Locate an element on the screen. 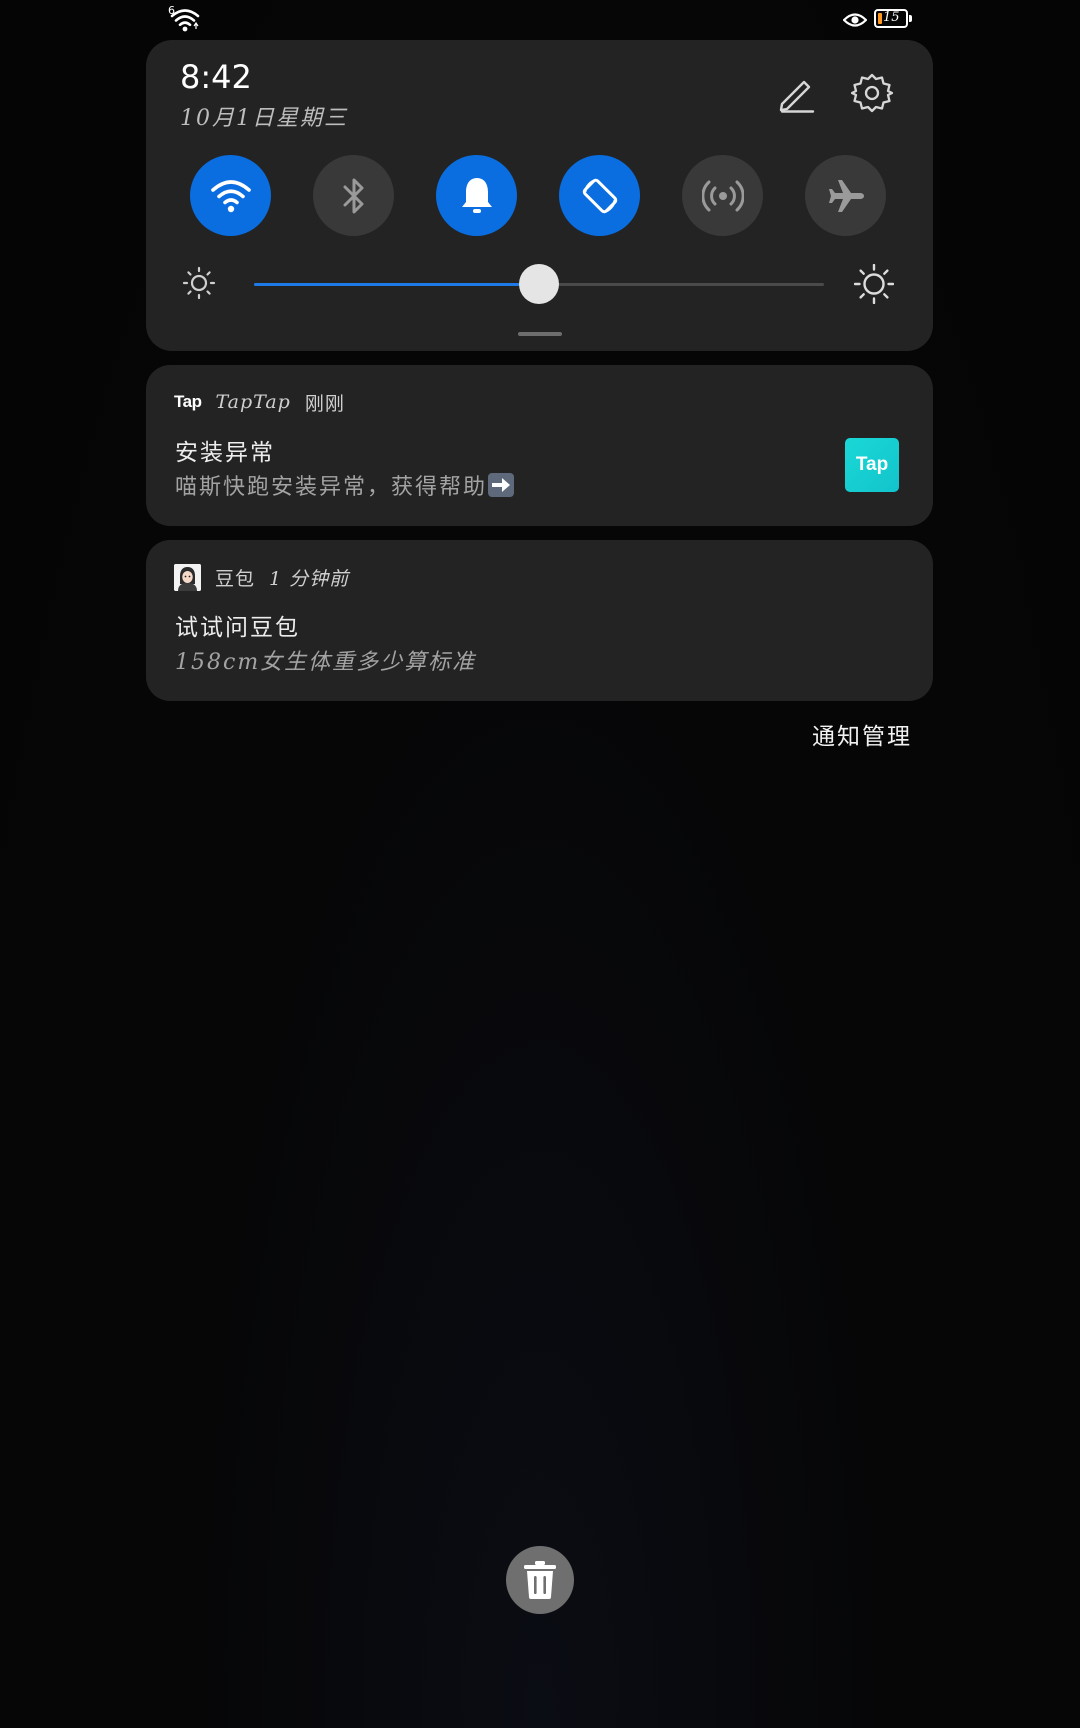 This screenshot has height=1728, width=1080. brightness-control is located at coordinates (542, 284).